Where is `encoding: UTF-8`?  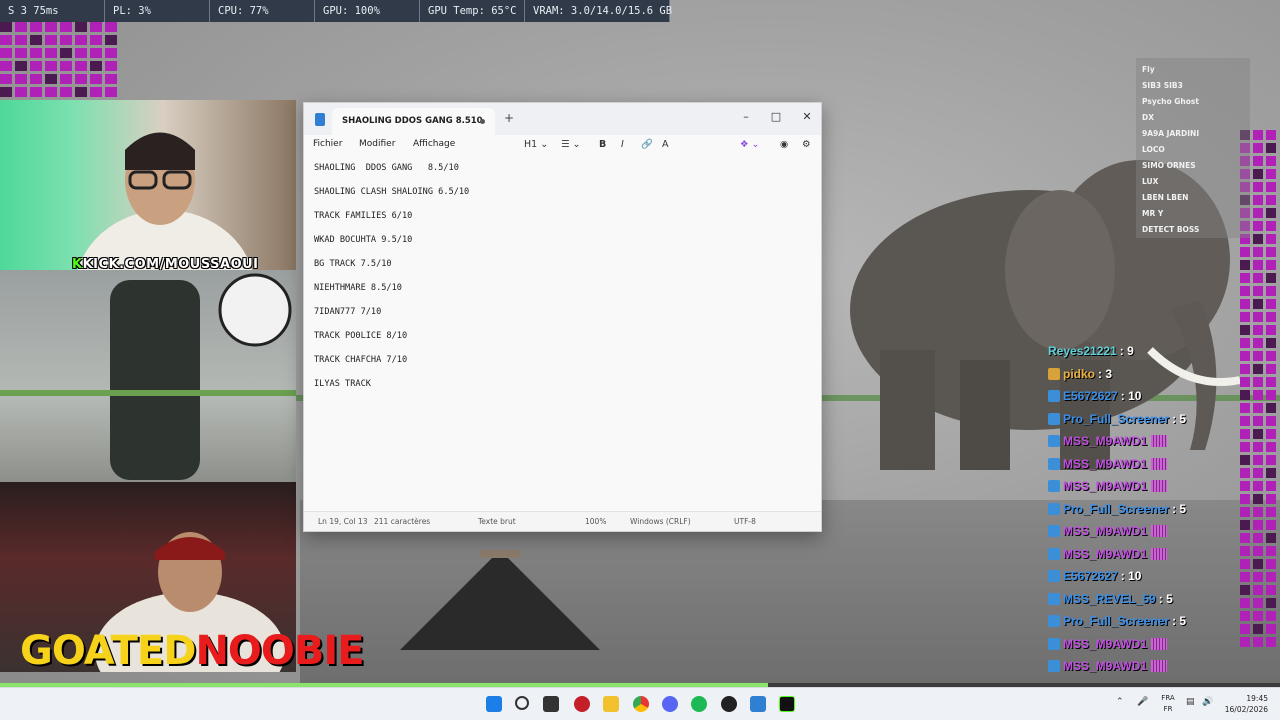
encoding: UTF-8 is located at coordinates (745, 521).